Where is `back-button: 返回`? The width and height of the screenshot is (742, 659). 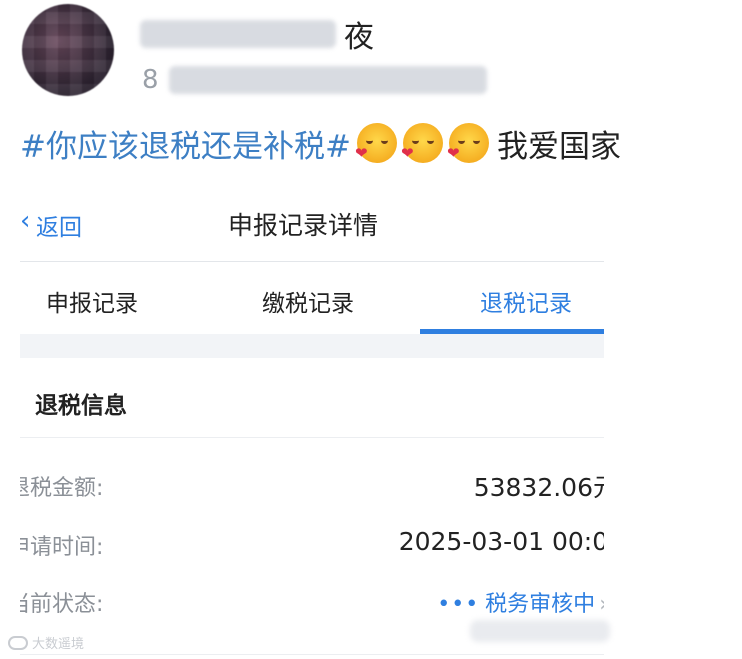
back-button: 返回 is located at coordinates (59, 225).